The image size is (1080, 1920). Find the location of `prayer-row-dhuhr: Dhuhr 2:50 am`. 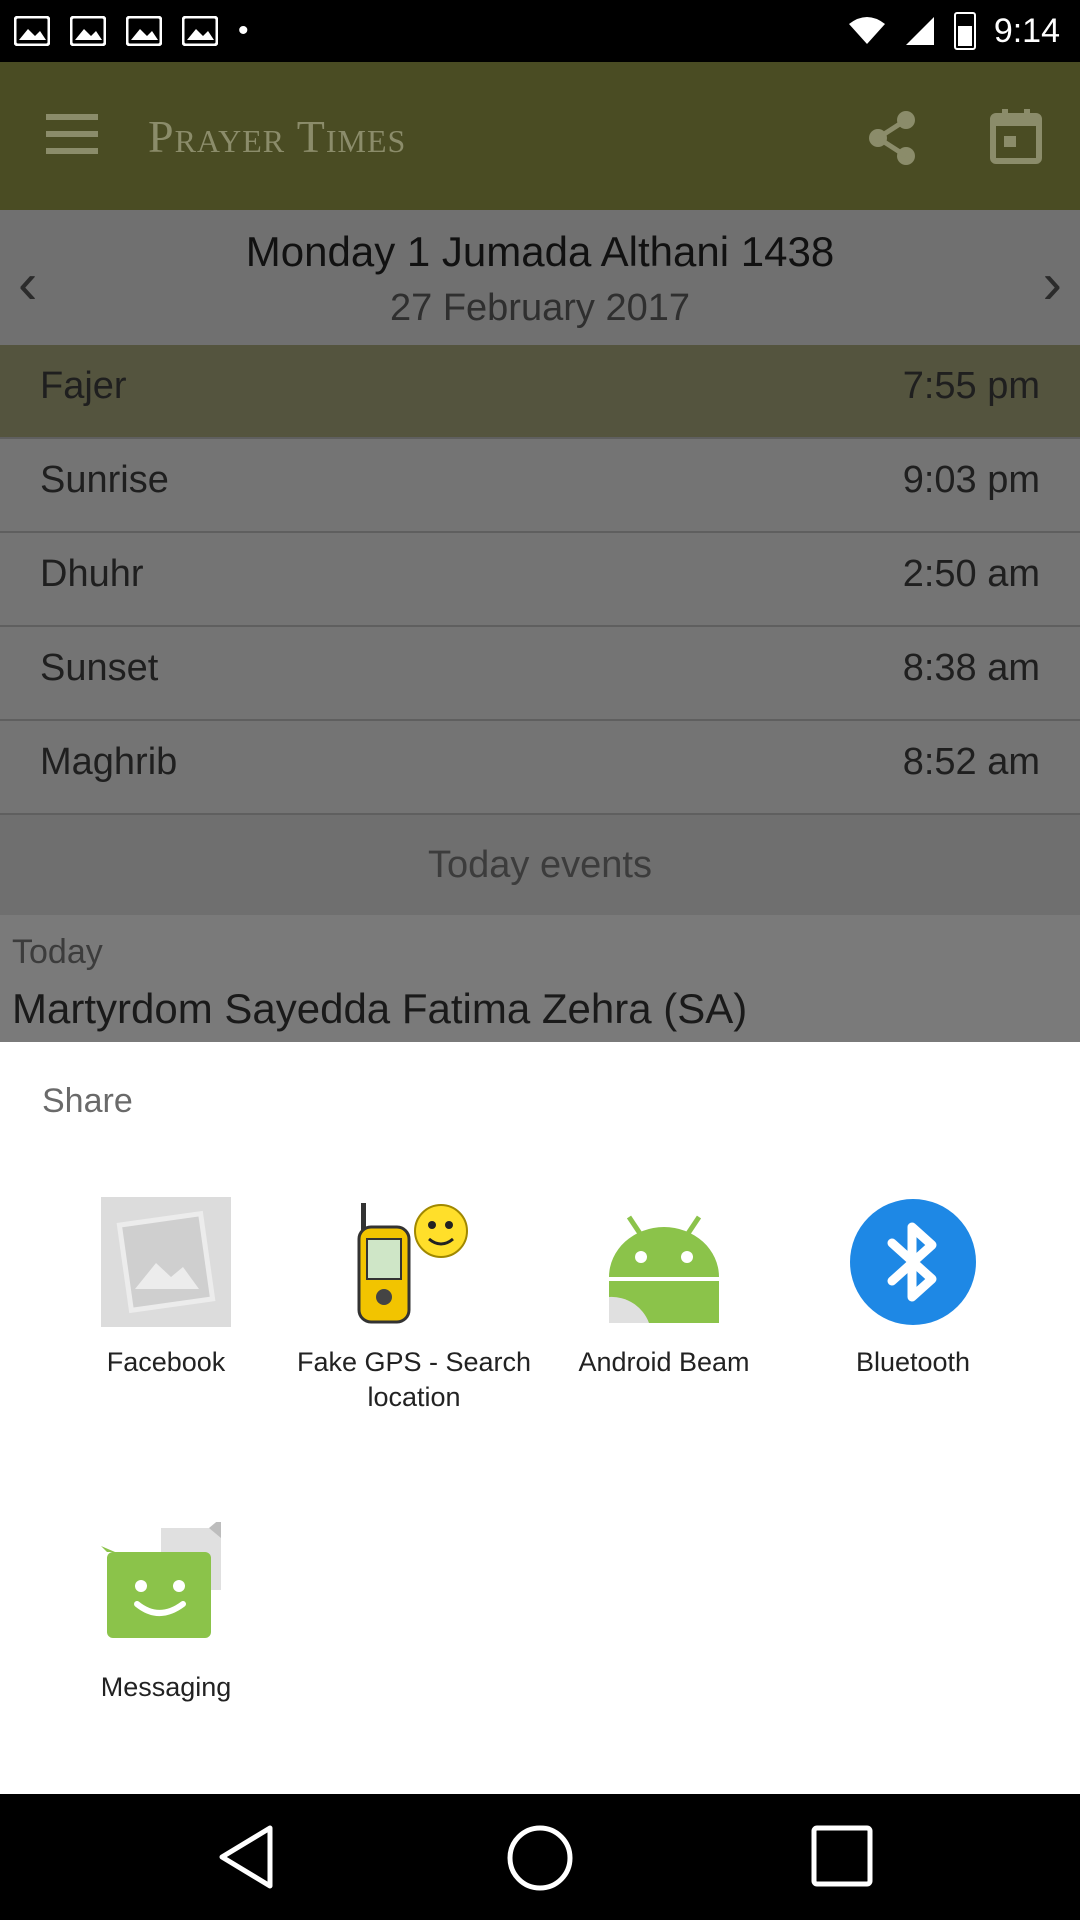

prayer-row-dhuhr: Dhuhr 2:50 am is located at coordinates (540, 580).